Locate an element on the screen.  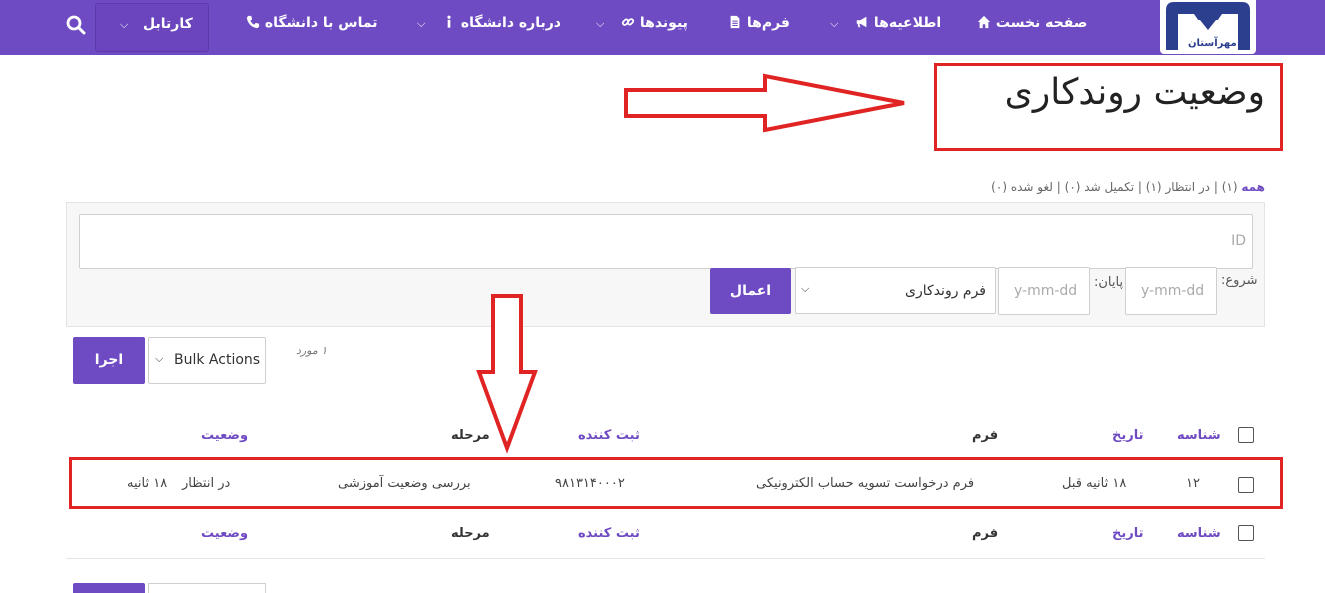
info-icon is located at coordinates (449, 21).